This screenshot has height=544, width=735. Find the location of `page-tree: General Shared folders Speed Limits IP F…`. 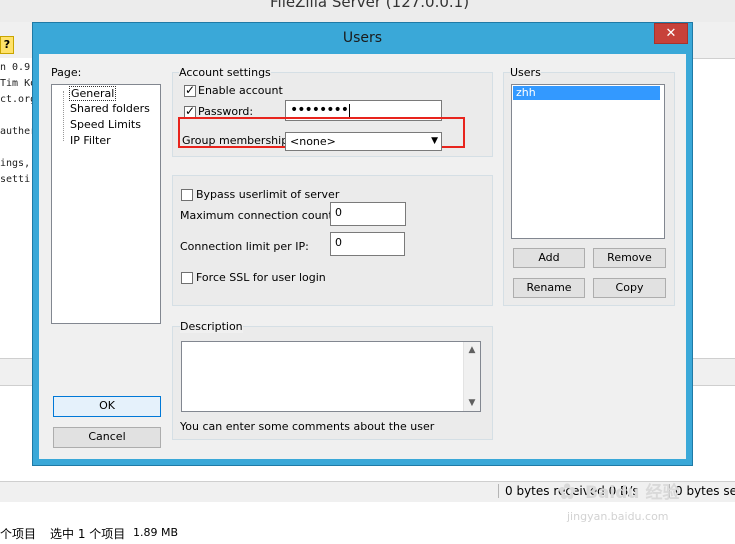

page-tree: General Shared folders Speed Limits IP F… is located at coordinates (106, 204).